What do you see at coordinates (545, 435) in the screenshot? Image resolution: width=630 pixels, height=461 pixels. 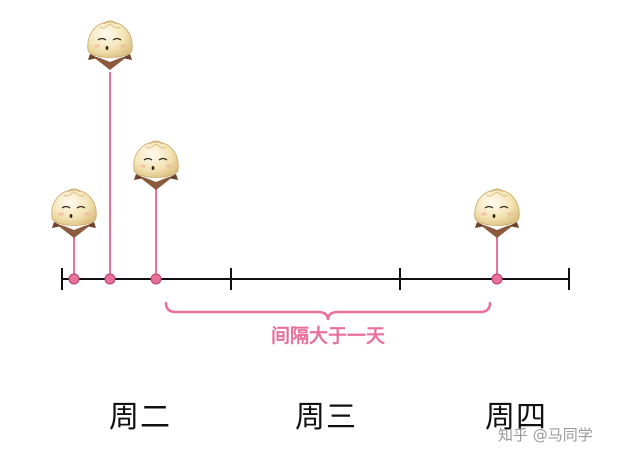 I see `watermark: 知乎 @马同学` at bounding box center [545, 435].